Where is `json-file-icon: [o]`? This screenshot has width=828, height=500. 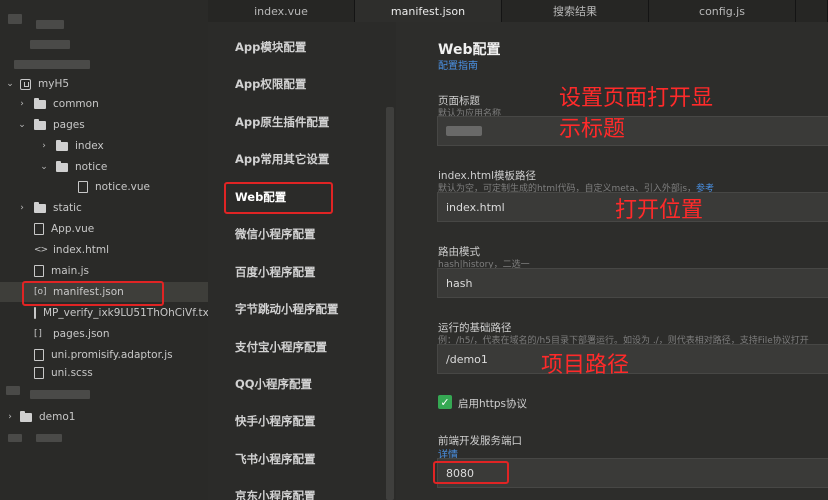 json-file-icon: [o] is located at coordinates (40, 292).